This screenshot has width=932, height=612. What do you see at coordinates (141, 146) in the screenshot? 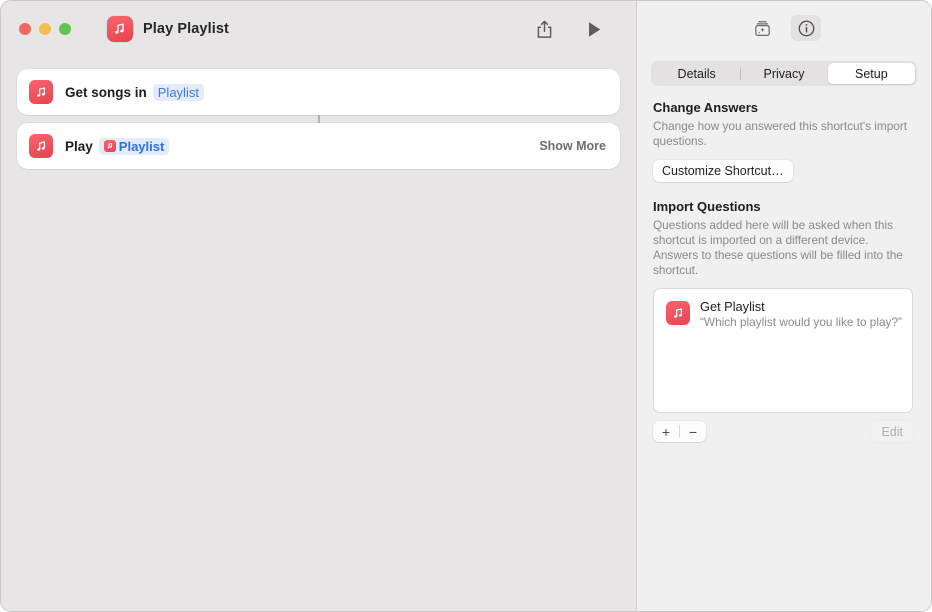
I see `variable-label: Playlist` at bounding box center [141, 146].